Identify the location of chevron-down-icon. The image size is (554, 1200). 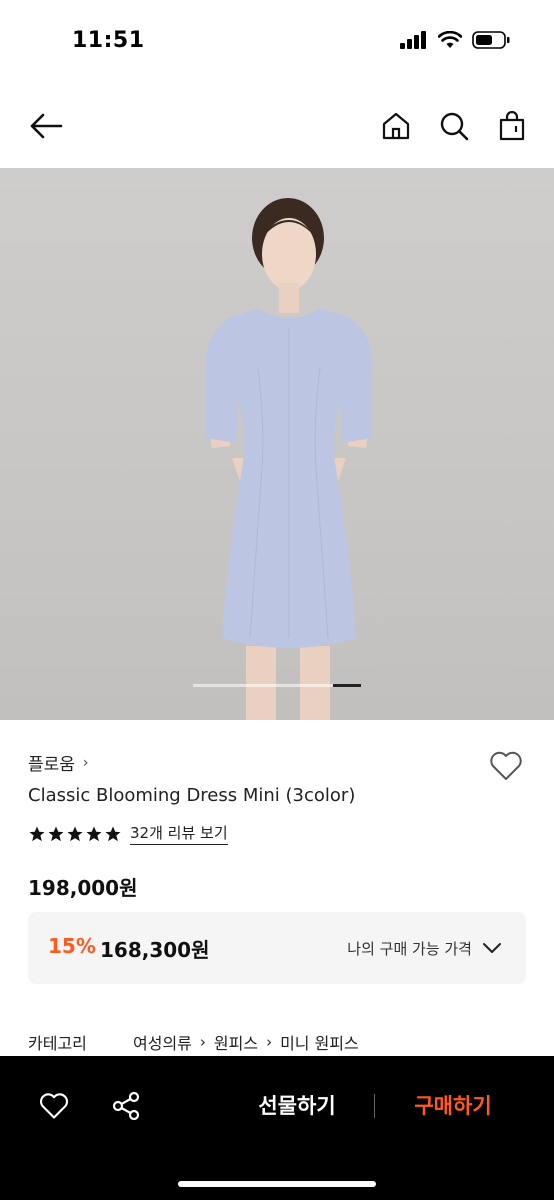
(492, 948).